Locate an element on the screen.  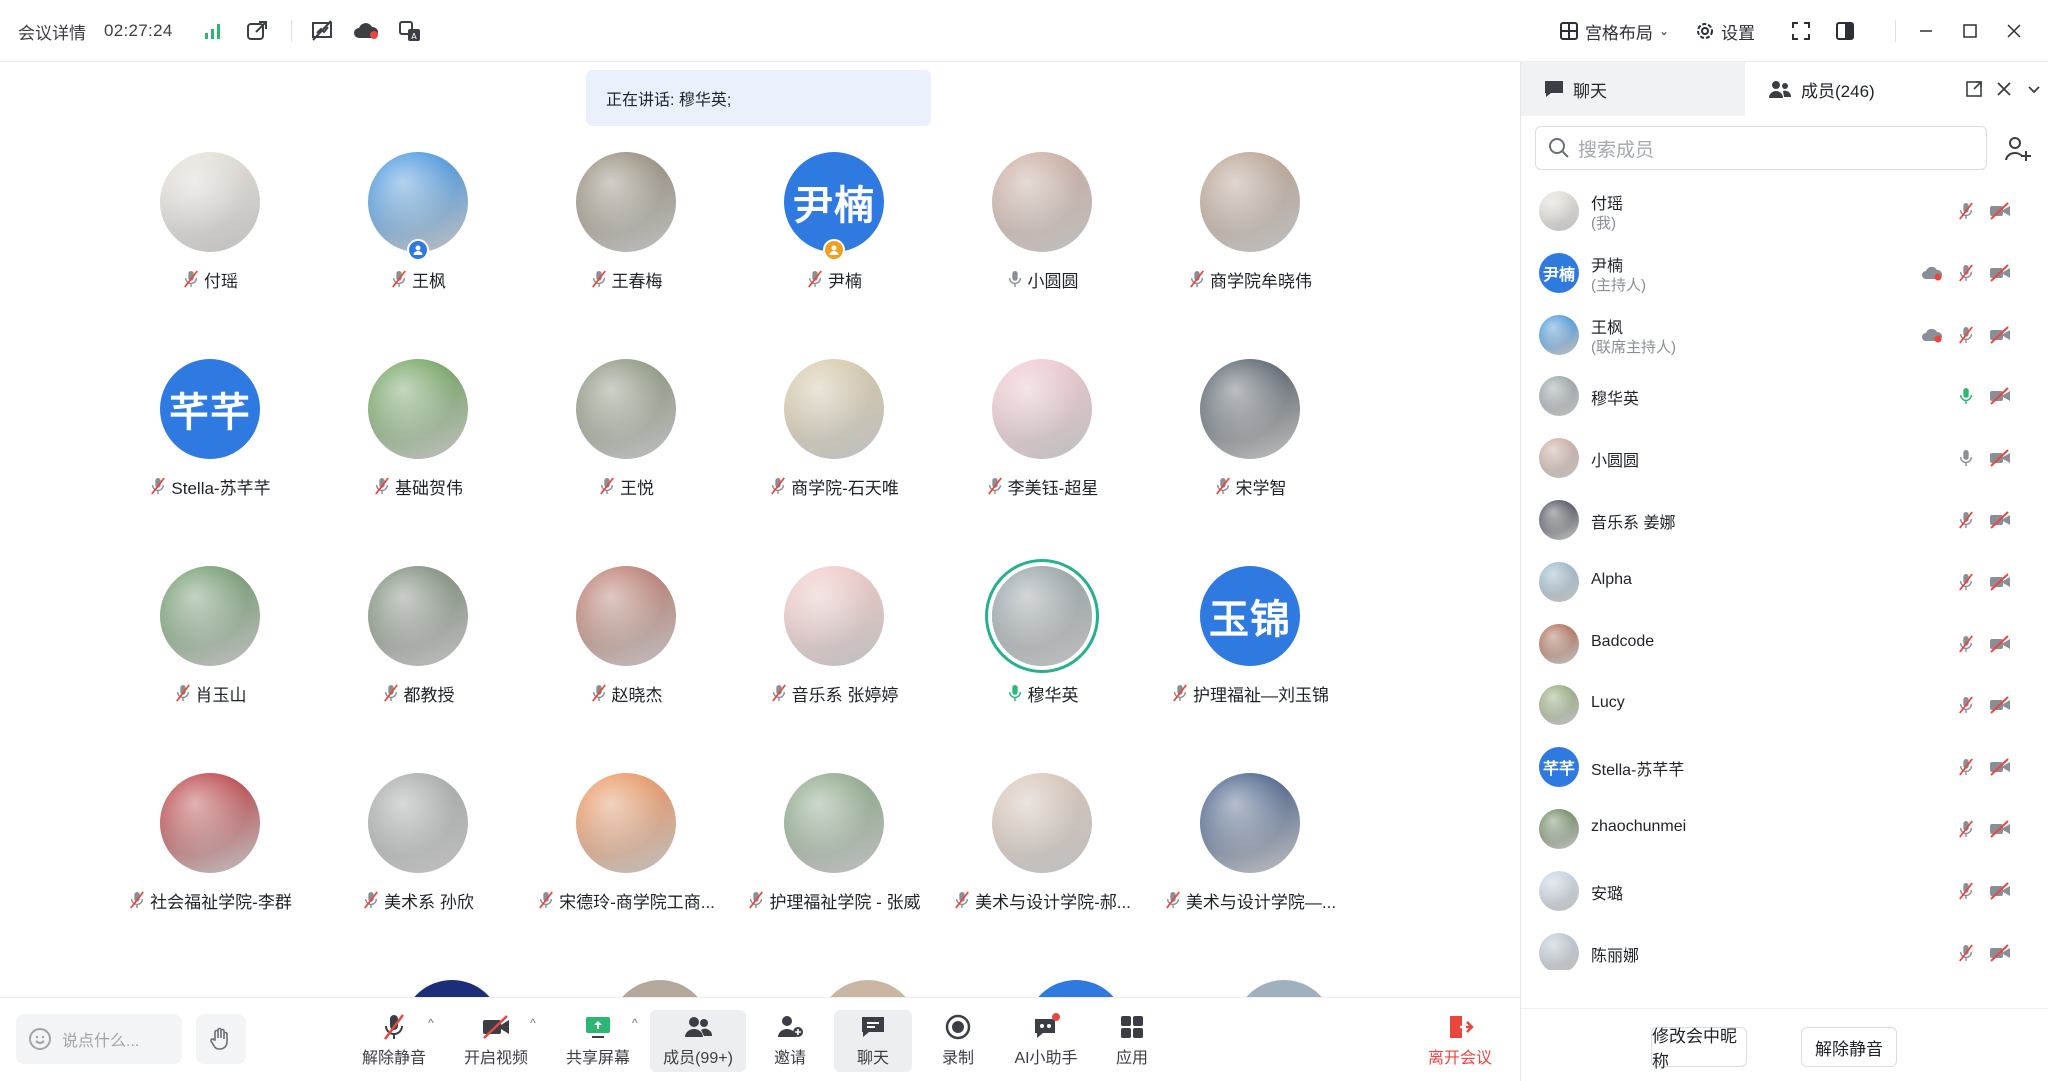
member-row: Lucy is located at coordinates (1784, 705).